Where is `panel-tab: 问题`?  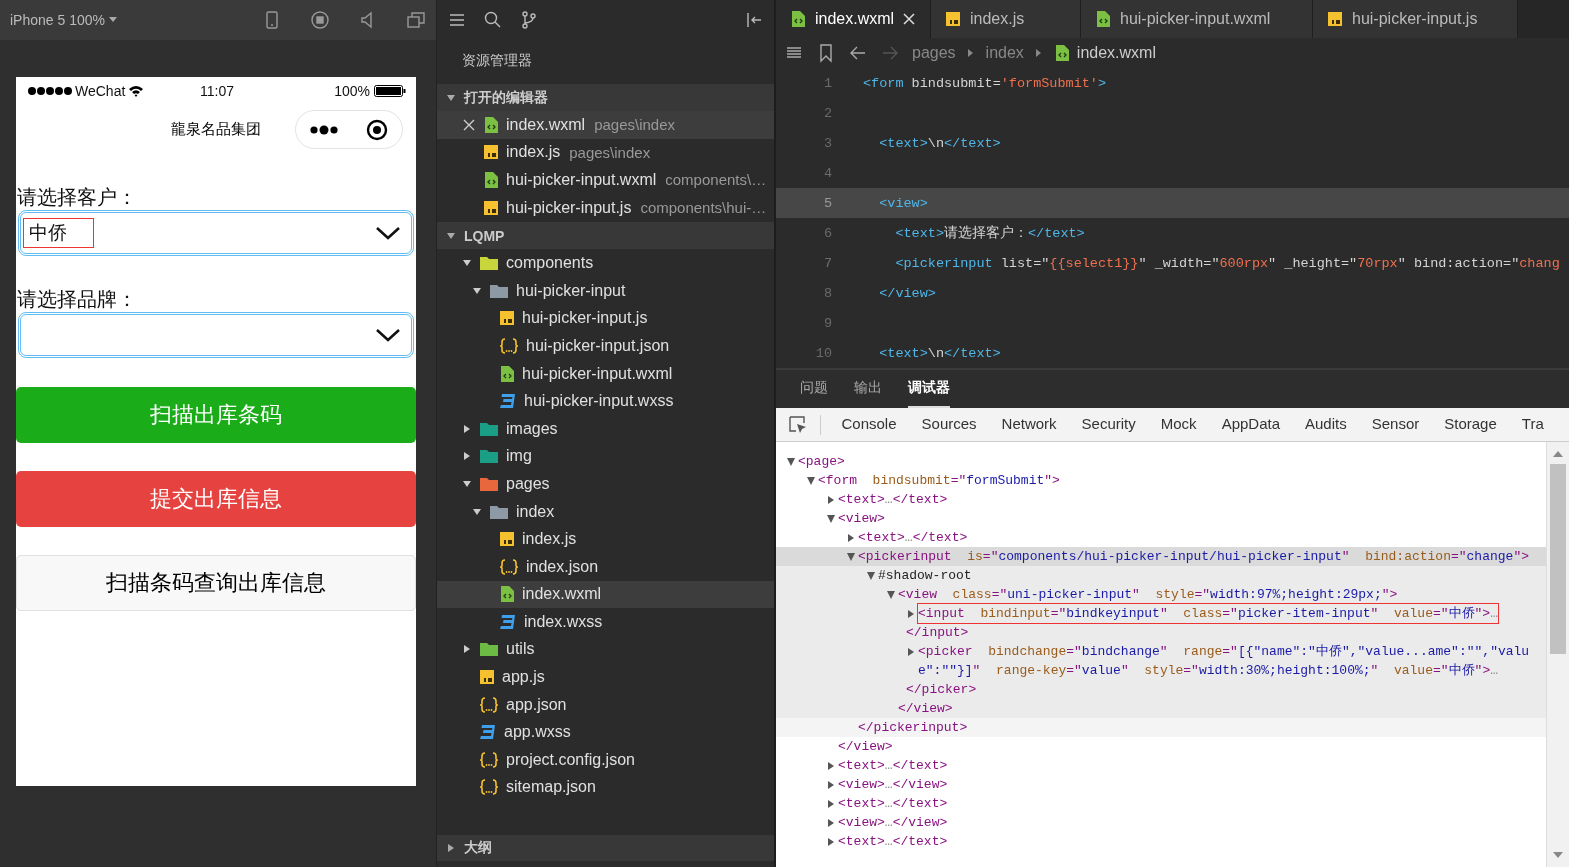 panel-tab: 问题 is located at coordinates (814, 389).